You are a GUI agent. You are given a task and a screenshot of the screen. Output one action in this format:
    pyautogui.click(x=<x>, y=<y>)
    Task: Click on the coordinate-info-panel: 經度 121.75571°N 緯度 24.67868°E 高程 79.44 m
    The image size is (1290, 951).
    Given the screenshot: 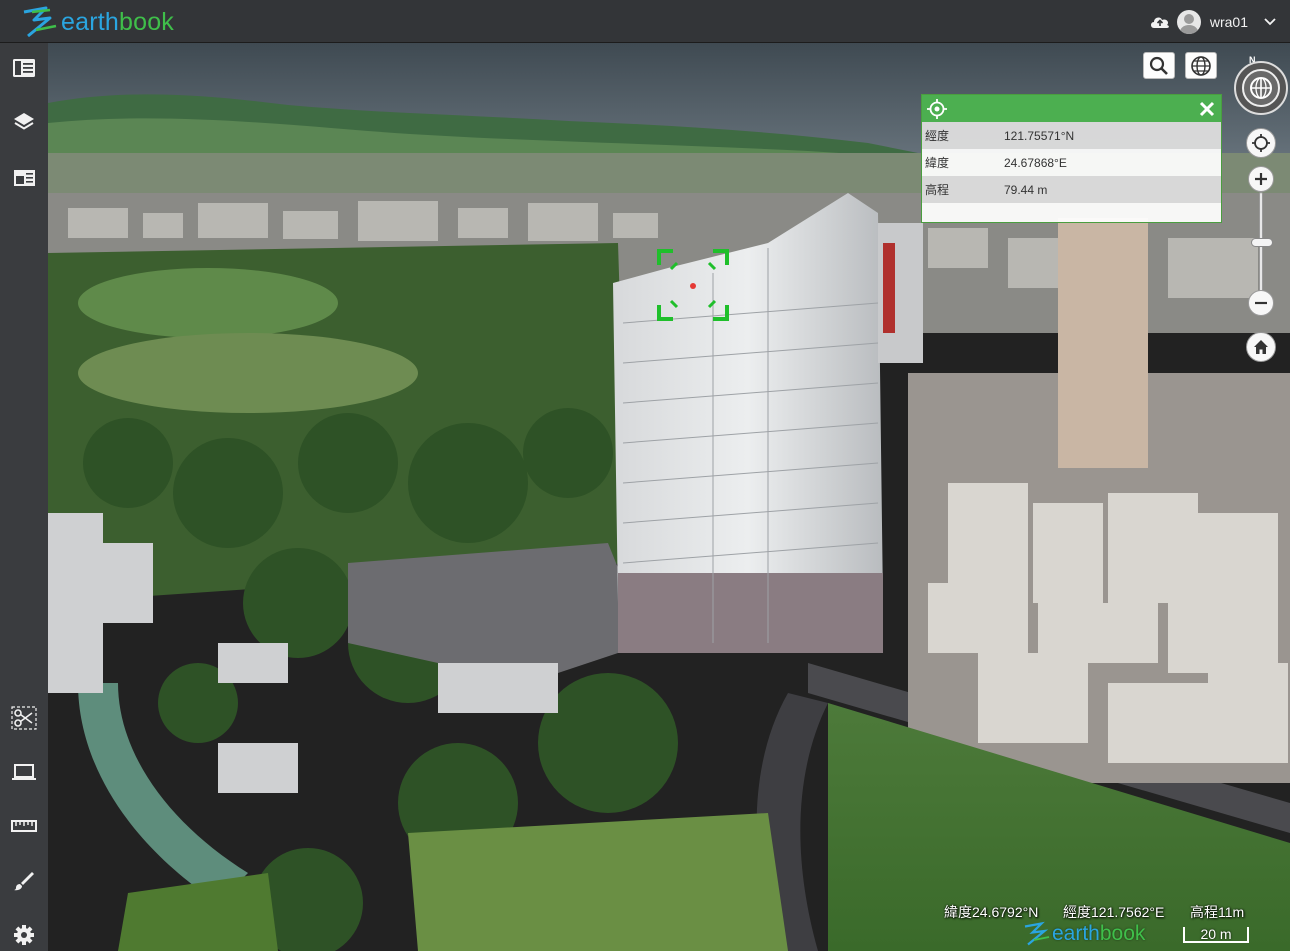 What is the action you would take?
    pyautogui.click(x=1071, y=158)
    